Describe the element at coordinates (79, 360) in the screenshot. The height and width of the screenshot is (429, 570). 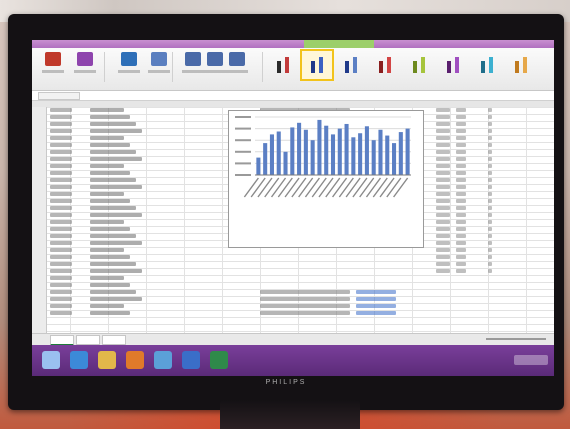
I see `ie-icon` at that location.